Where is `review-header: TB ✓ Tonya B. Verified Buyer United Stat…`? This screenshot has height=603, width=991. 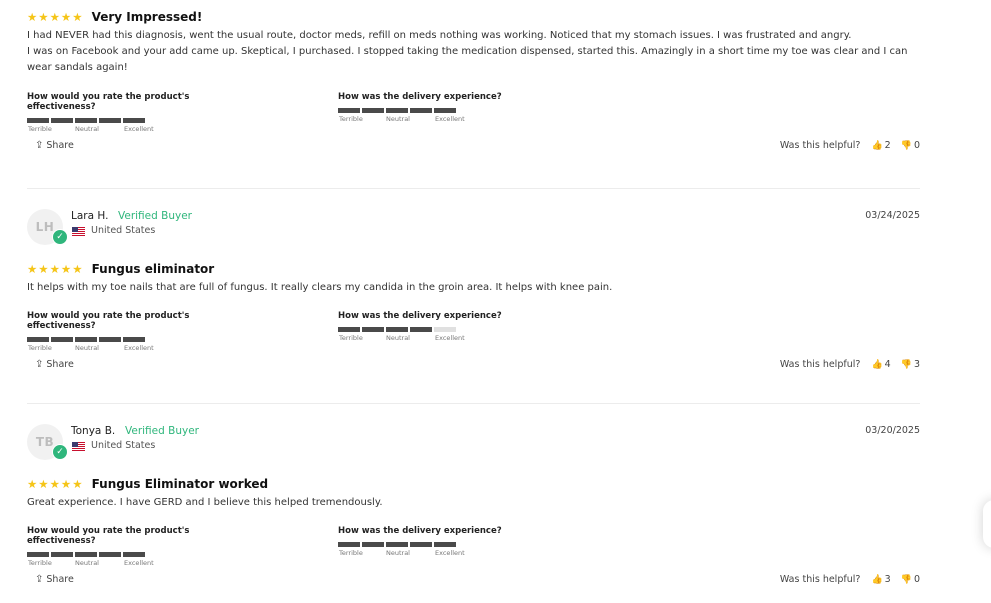
review-header: TB ✓ Tonya B. Verified Buyer United Stat… is located at coordinates (473, 450).